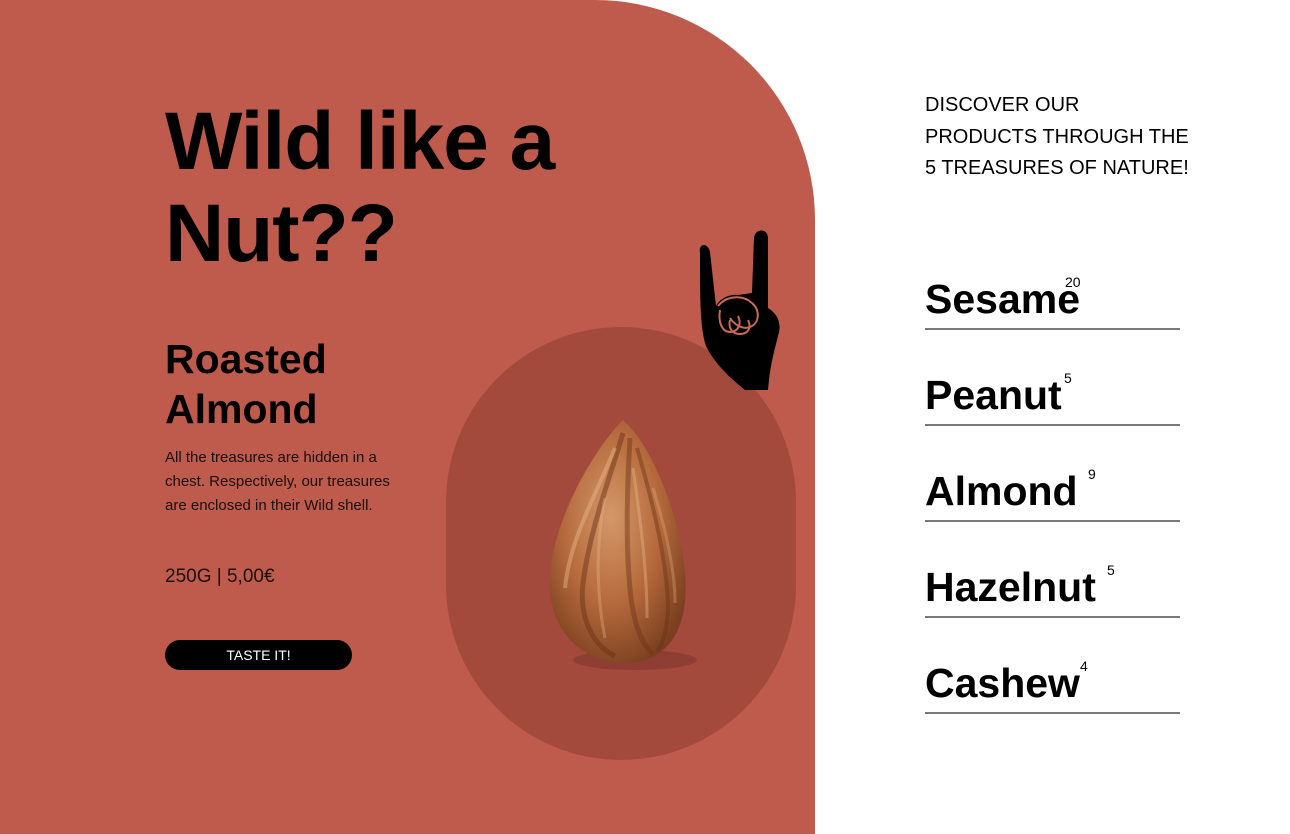  I want to click on nut-name: Peanut, so click(993, 395).